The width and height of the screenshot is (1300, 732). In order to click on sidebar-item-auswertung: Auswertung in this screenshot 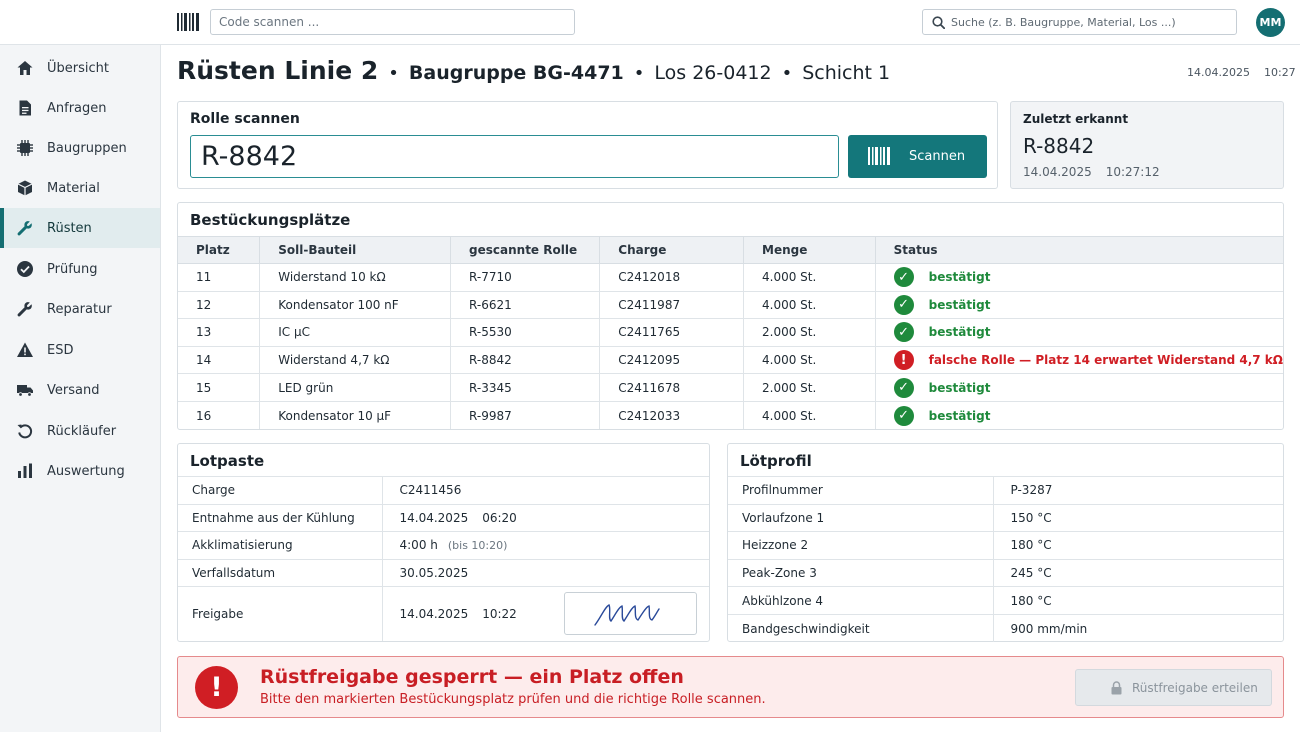, I will do `click(80, 471)`.